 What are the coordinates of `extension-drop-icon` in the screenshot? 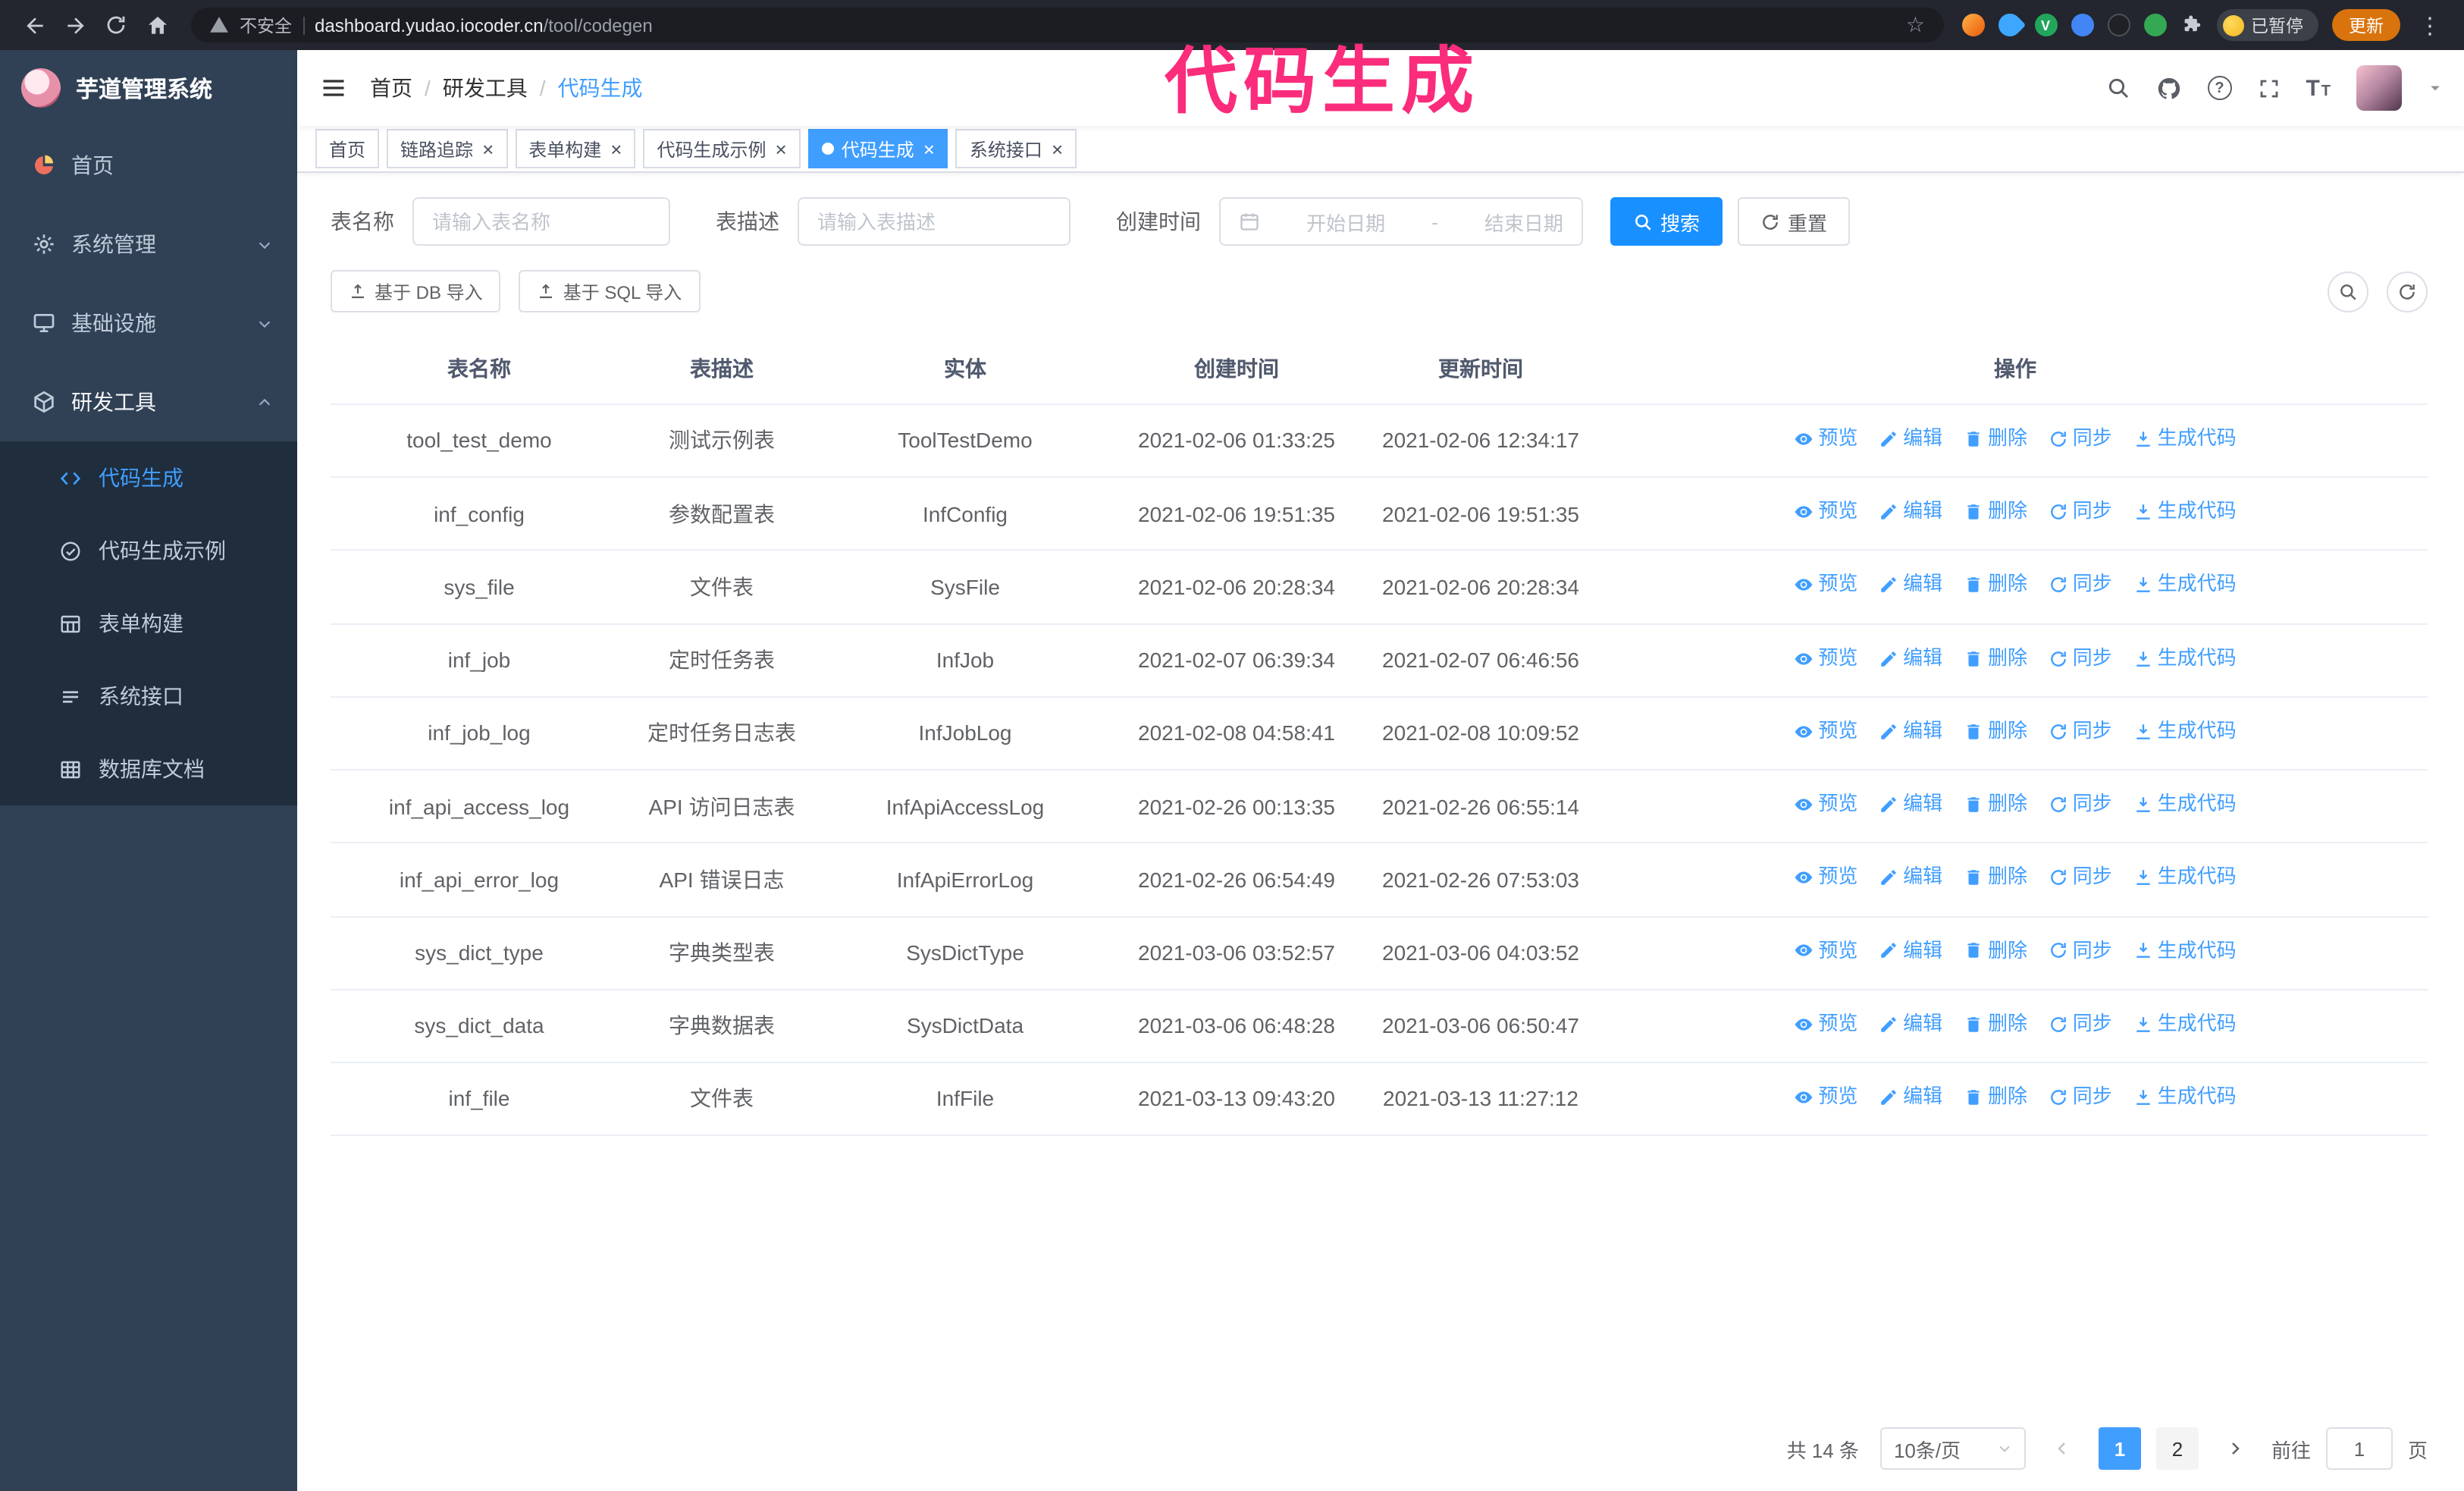 It's located at (2009, 25).